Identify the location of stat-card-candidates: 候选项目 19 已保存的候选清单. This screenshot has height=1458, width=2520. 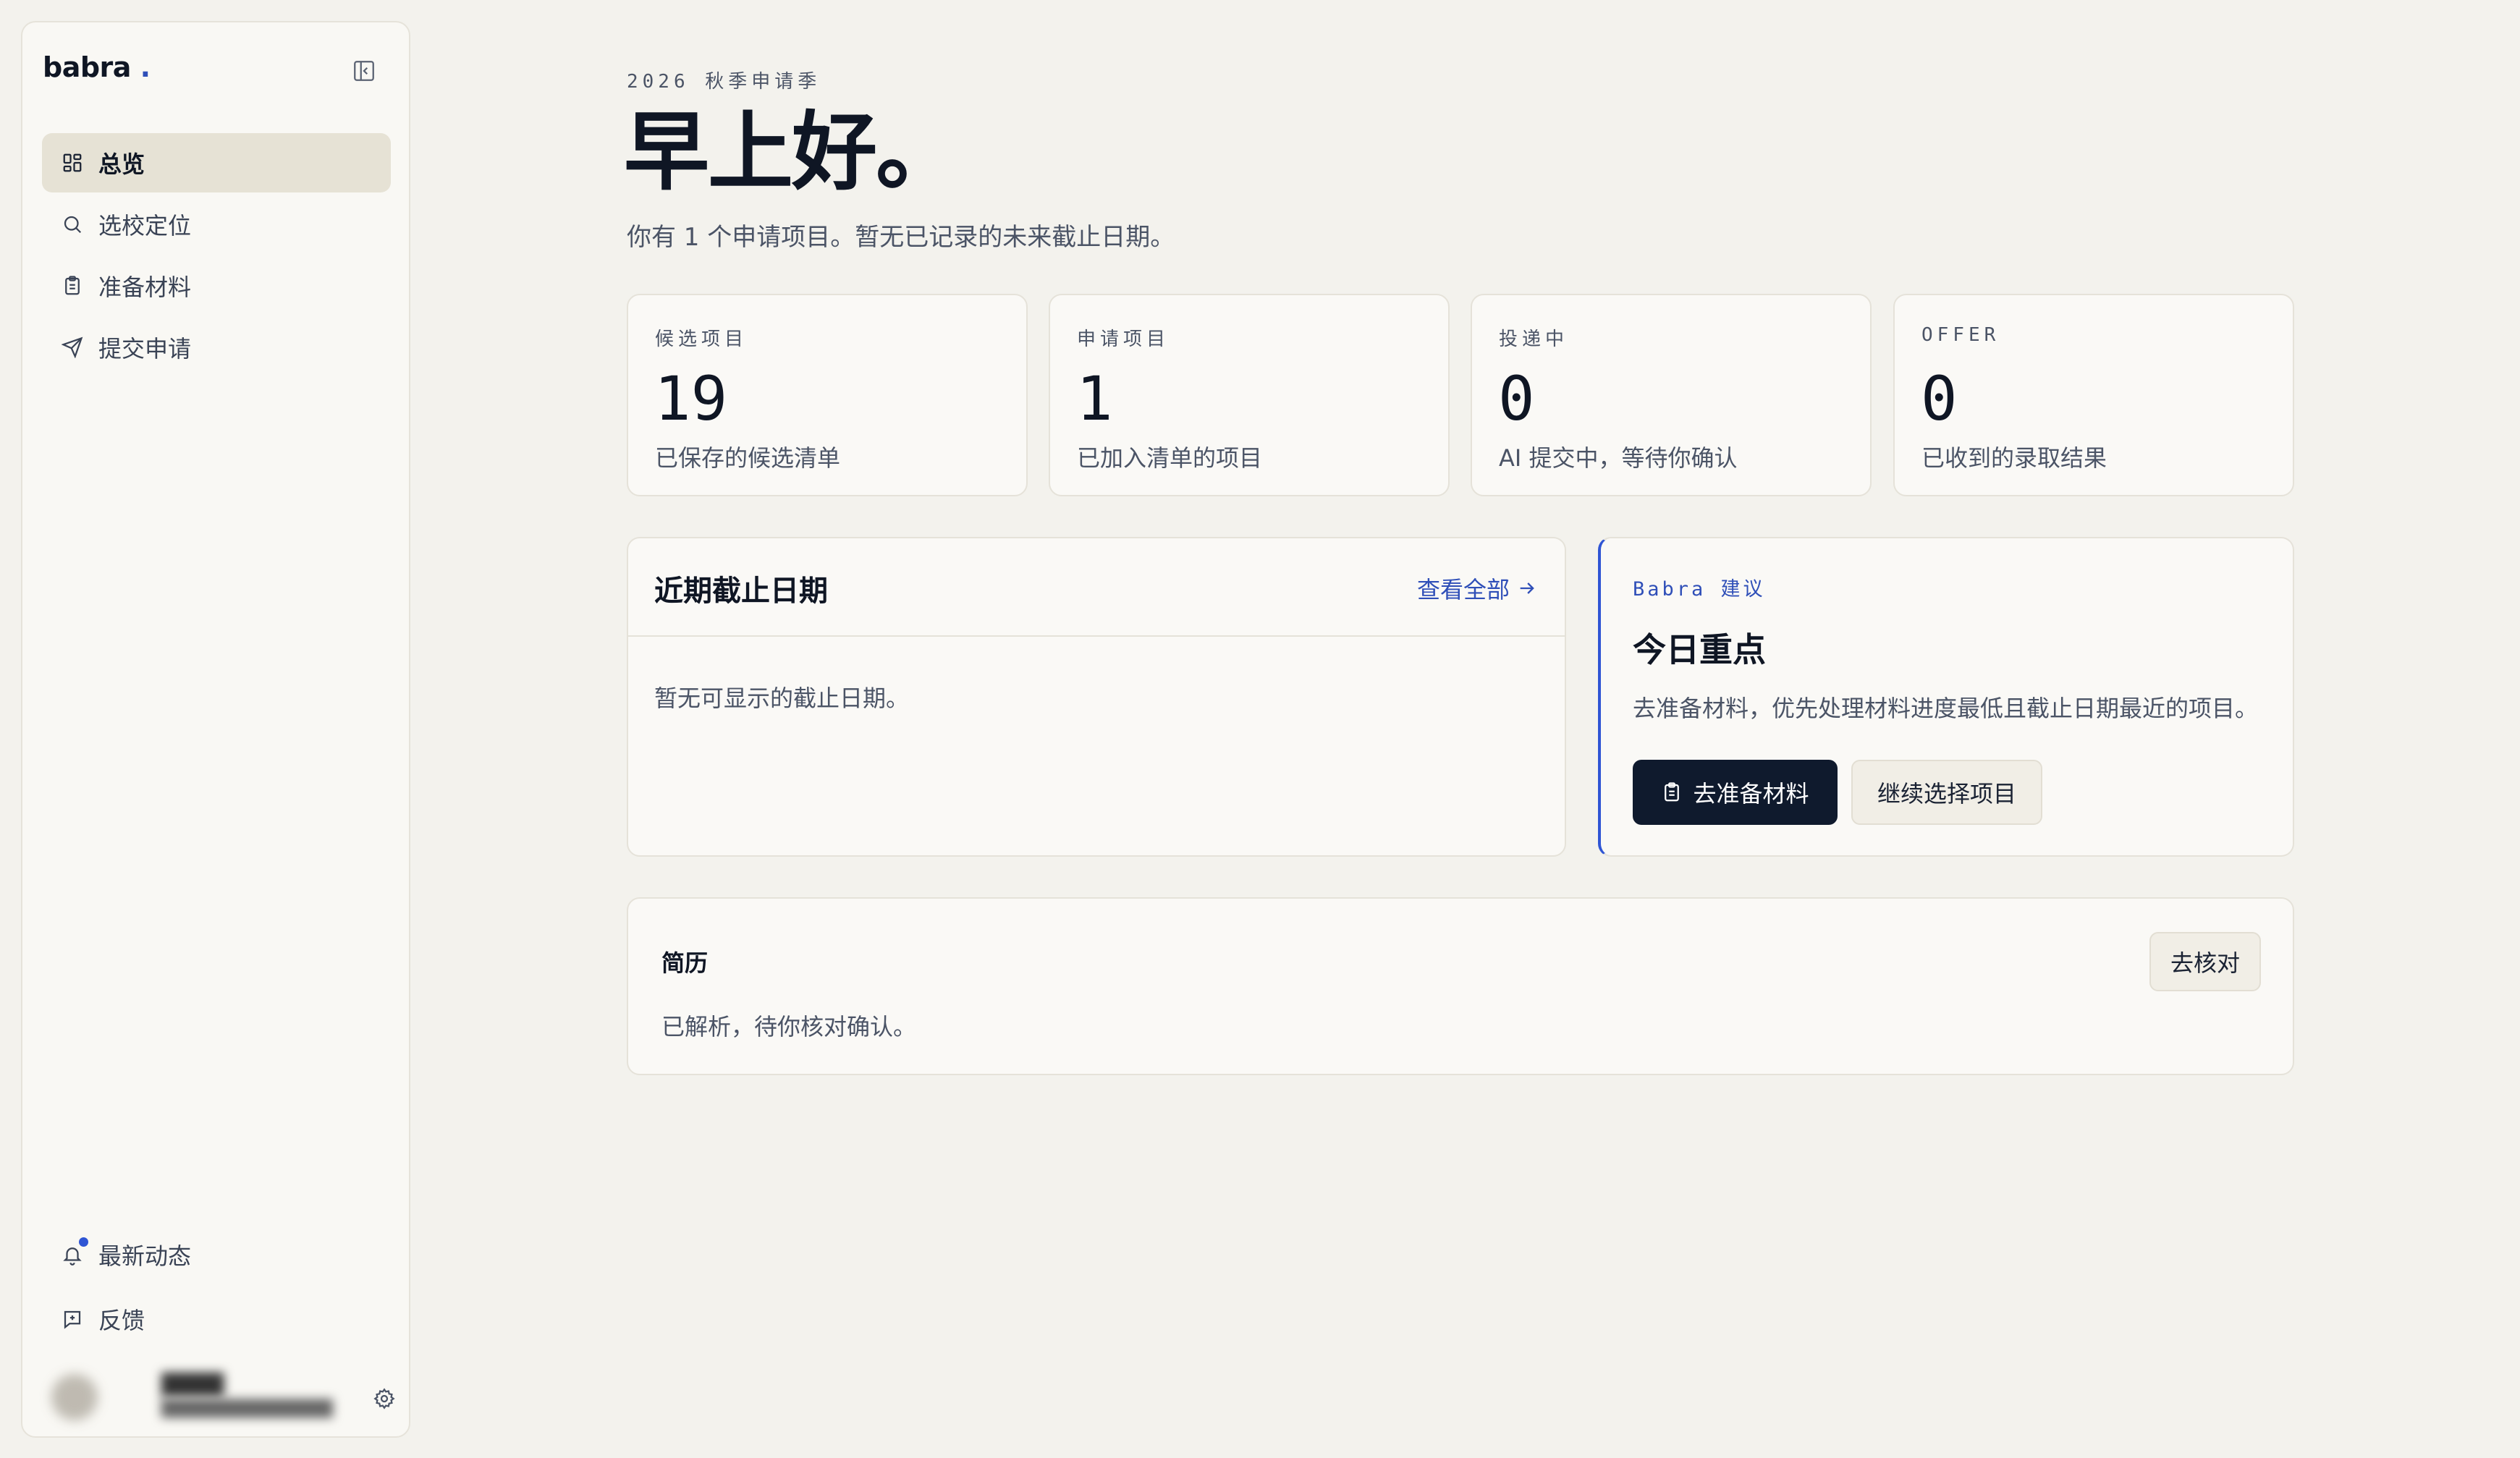
(827, 395).